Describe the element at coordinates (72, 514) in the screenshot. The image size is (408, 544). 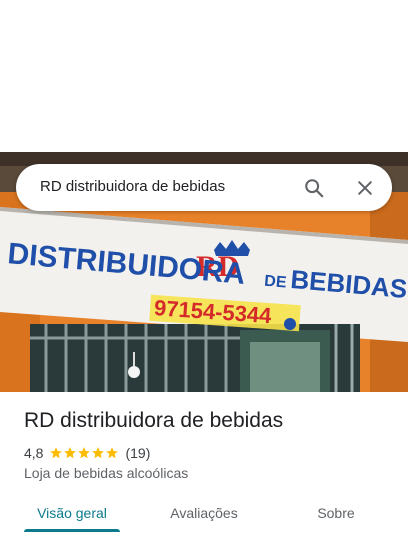
I see `tab-overview: Visão geral` at that location.